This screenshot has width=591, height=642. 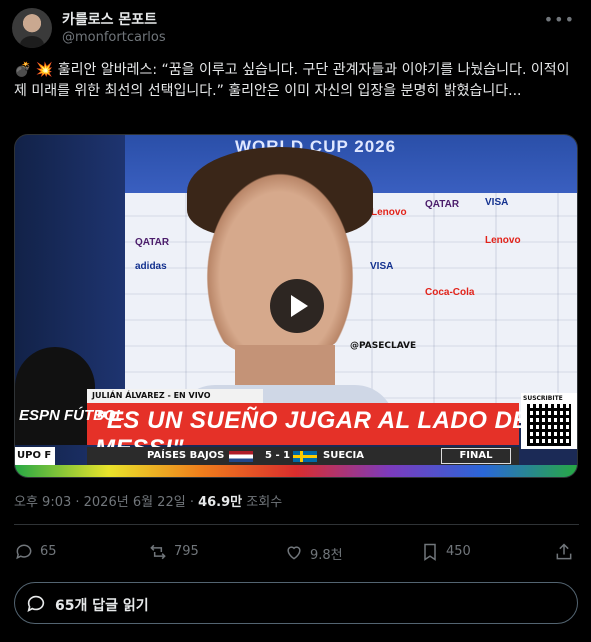 I want to click on score-bar: PAÍSES BAJOS 5 - 1 SUECIA FINAL, so click(x=303, y=456).